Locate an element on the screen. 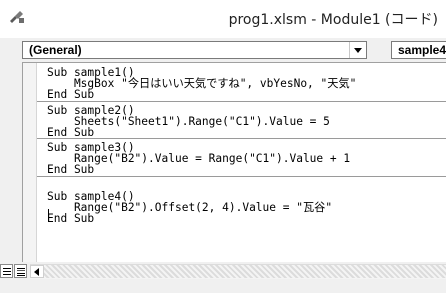 This screenshot has width=446, height=293. procedure-view-icon is located at coordinates (7, 268).